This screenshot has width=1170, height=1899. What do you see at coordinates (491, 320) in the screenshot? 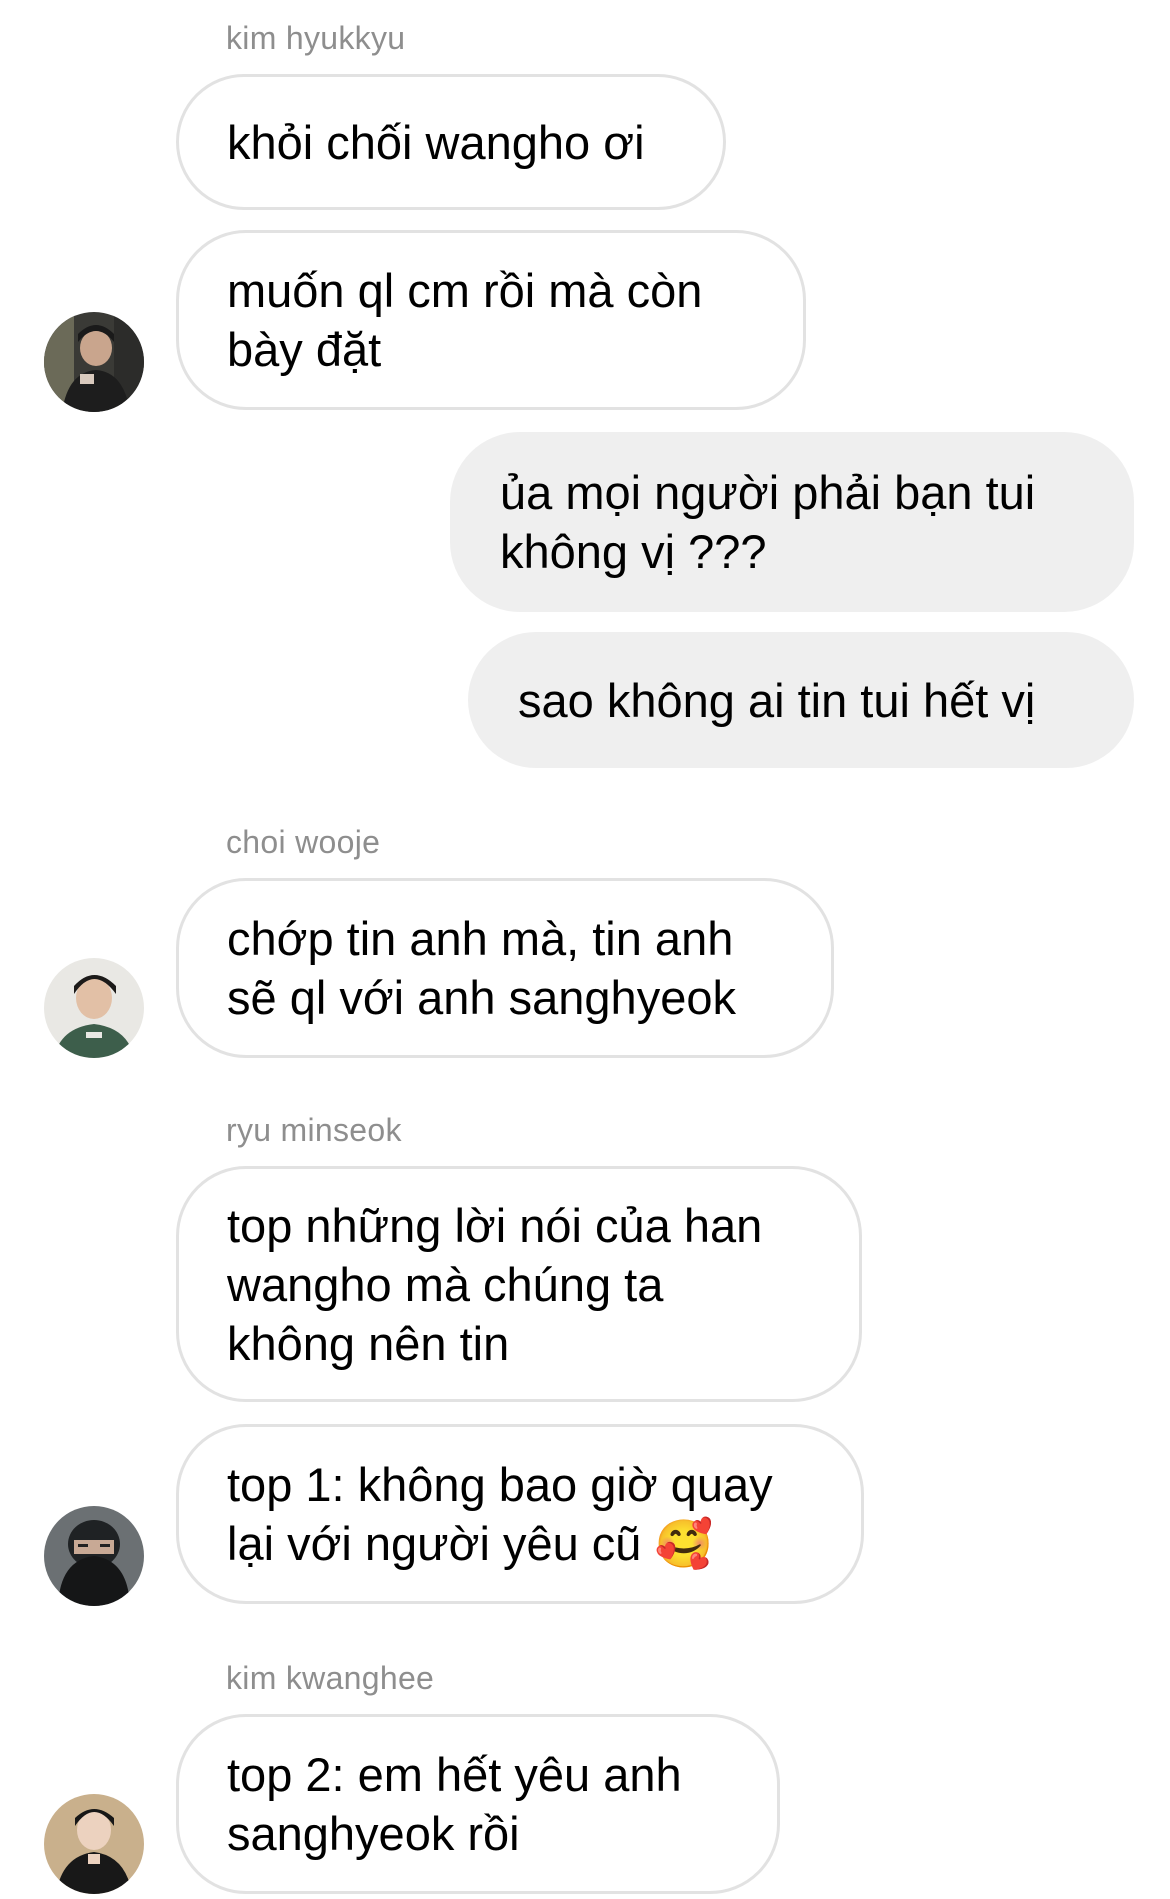
I see `message-bubble: muốn ql cm rồi mà còn bày đặt` at bounding box center [491, 320].